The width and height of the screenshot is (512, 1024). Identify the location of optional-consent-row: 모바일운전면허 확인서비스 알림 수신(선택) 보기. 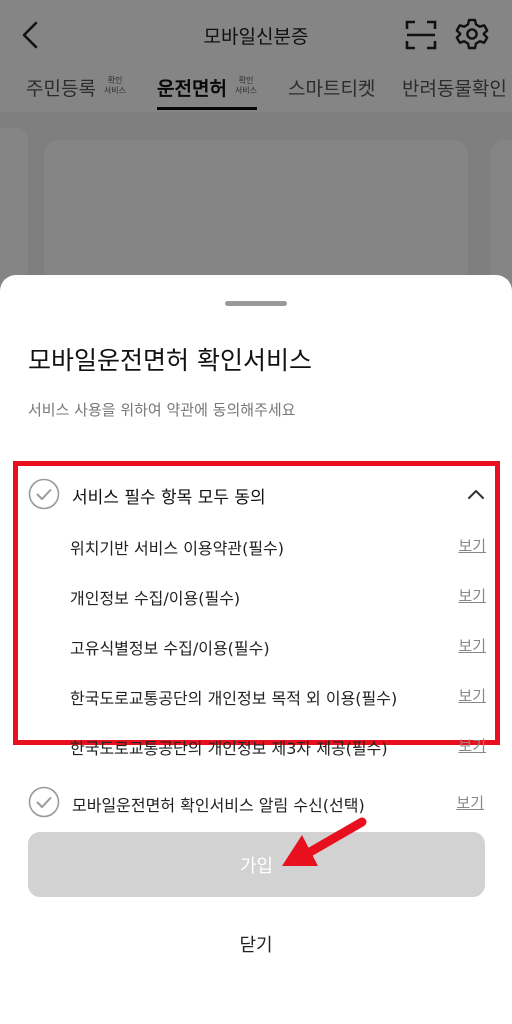
(256, 802).